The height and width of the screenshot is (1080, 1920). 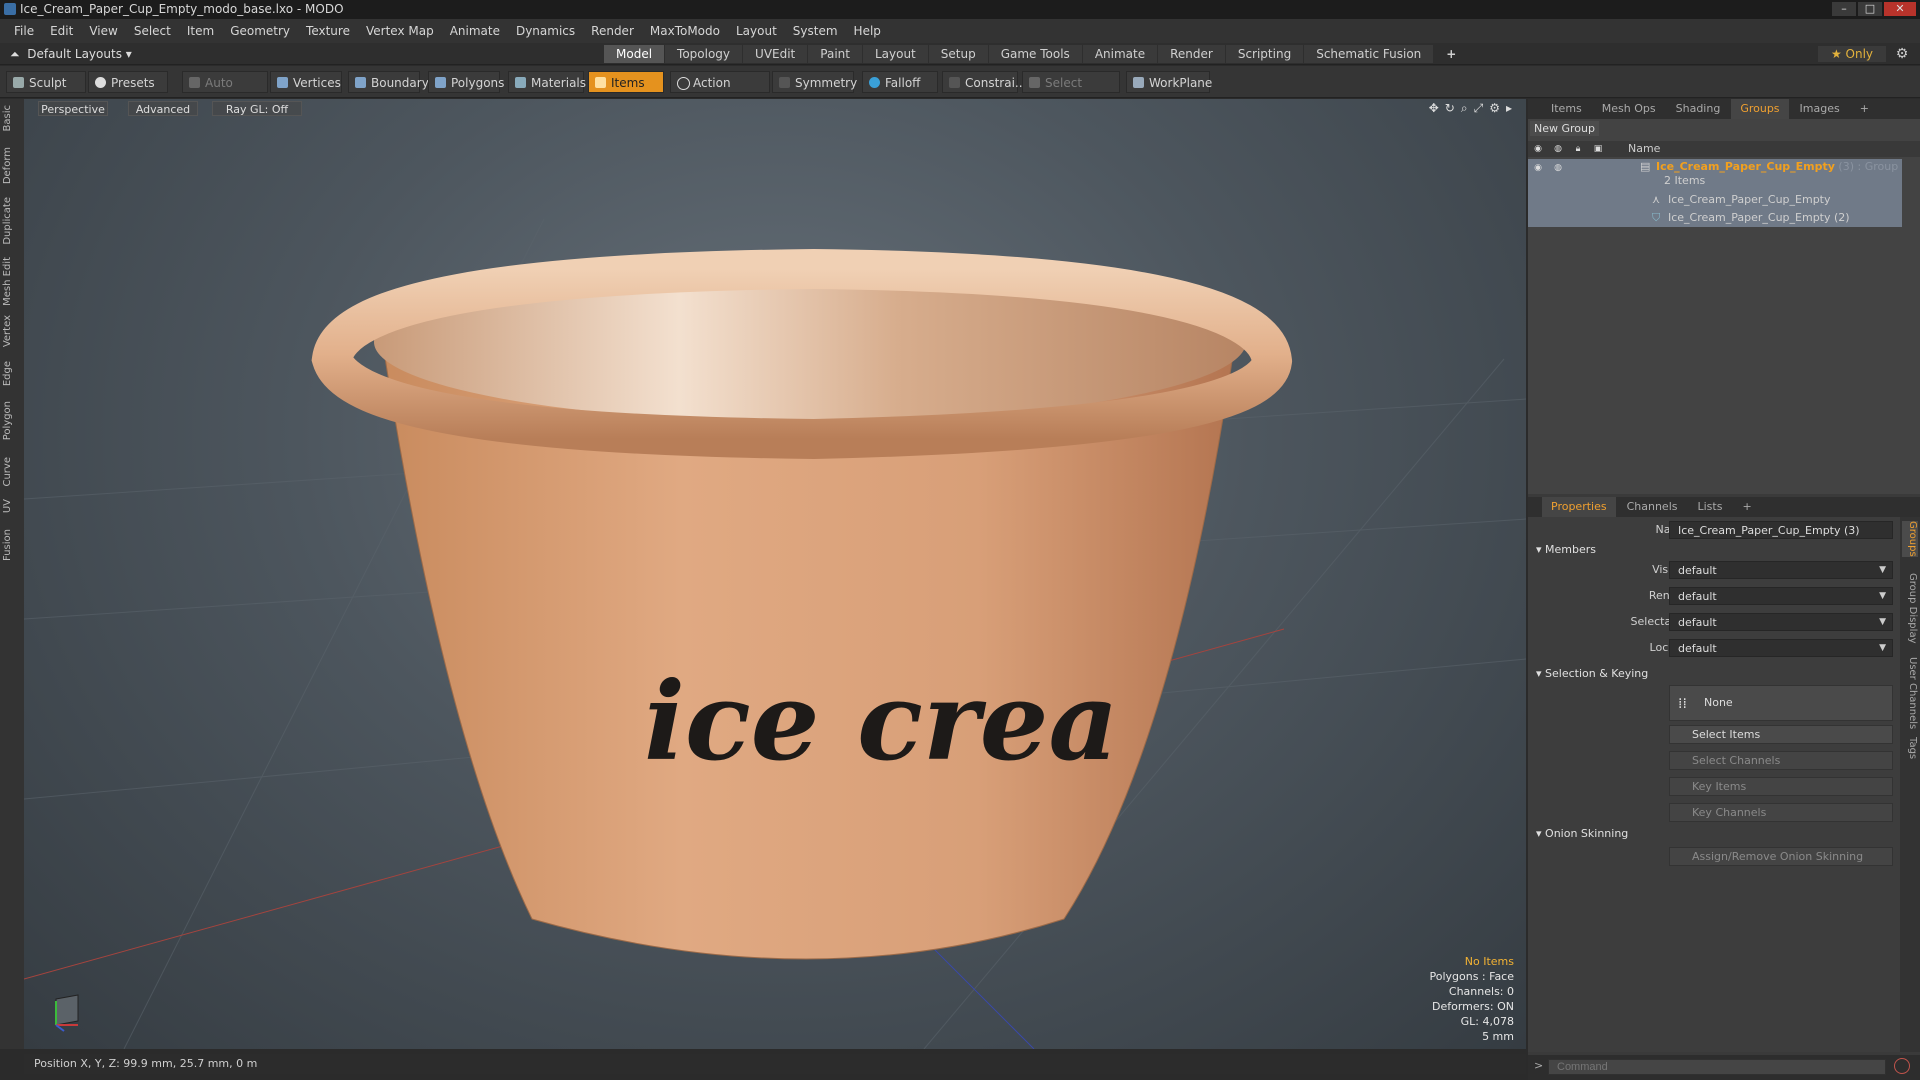 What do you see at coordinates (1629, 109) in the screenshot?
I see `tab-mesh-ops: Mesh Ops` at bounding box center [1629, 109].